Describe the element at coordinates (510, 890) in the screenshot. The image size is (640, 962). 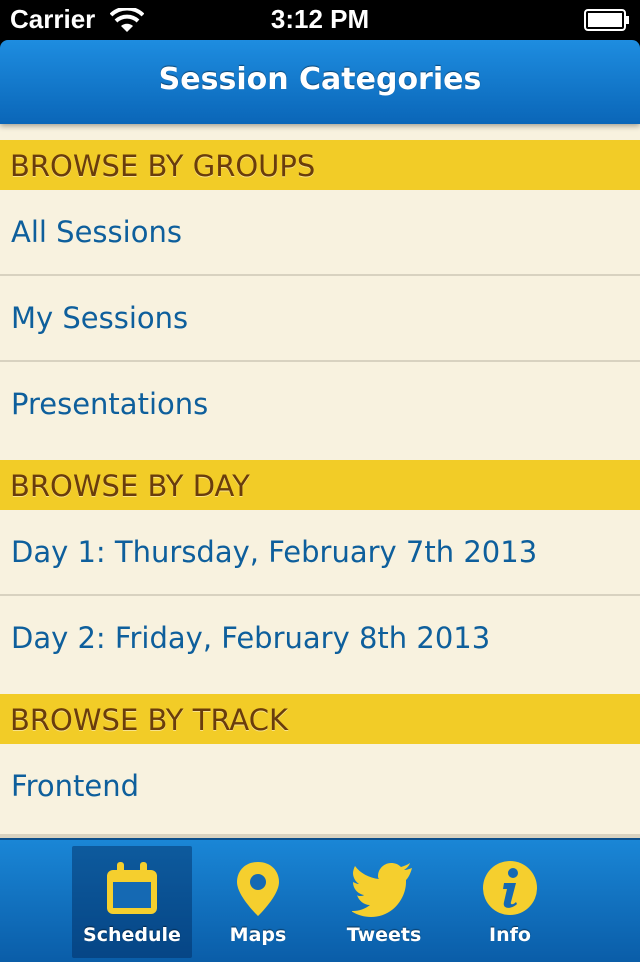
I see `info-icon` at that location.